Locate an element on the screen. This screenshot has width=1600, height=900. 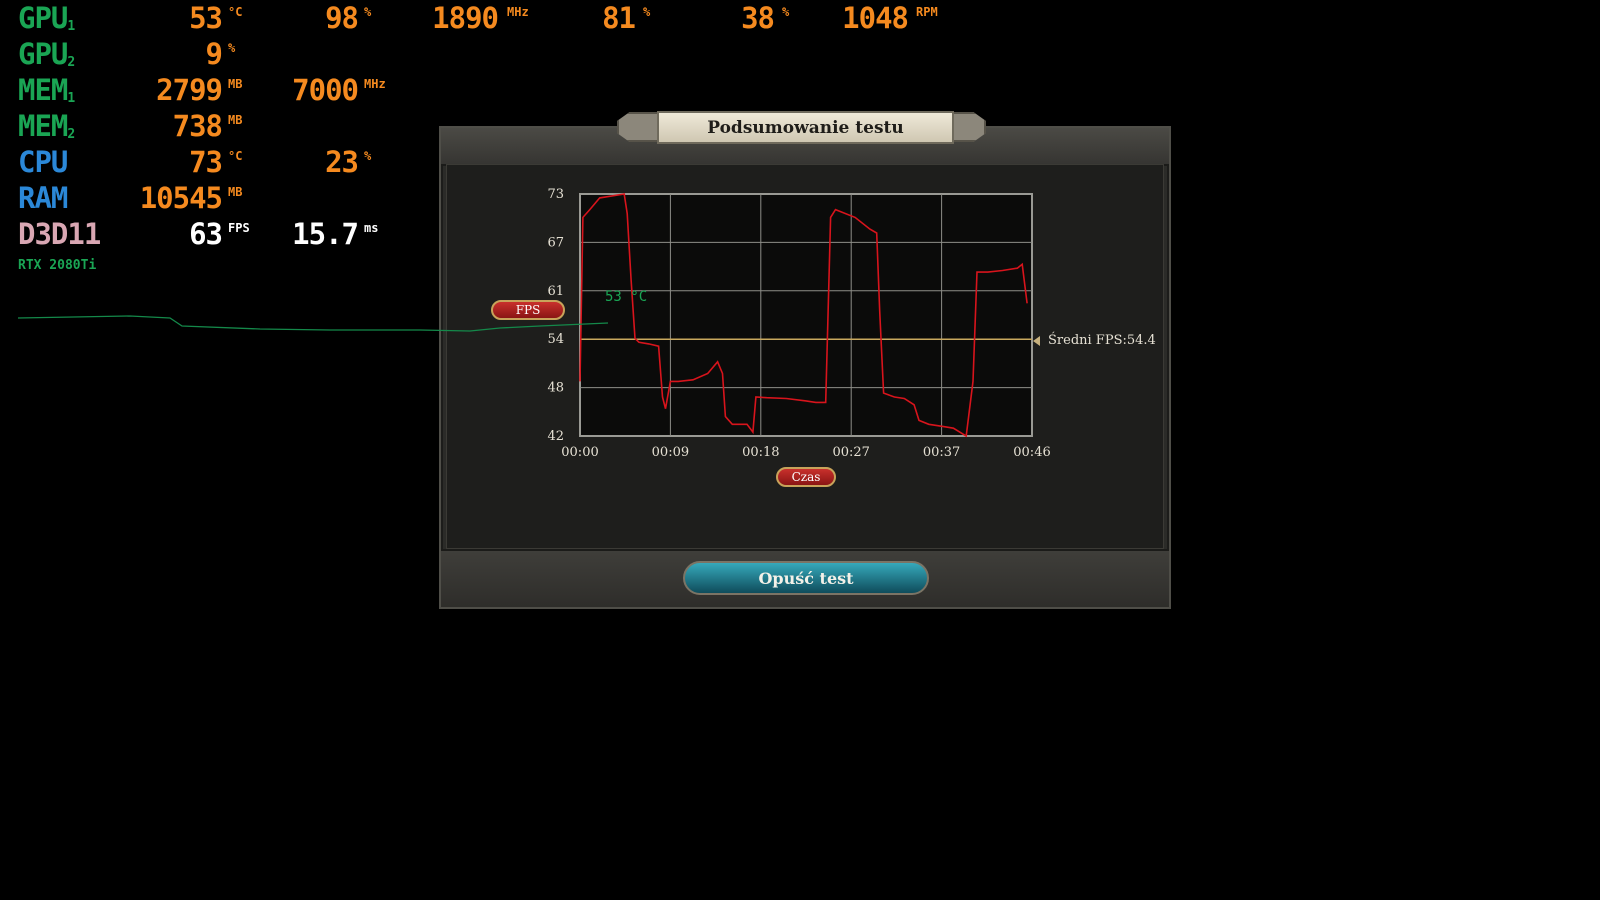
gpu-temp-graph-label: 53 °C is located at coordinates (626, 297).